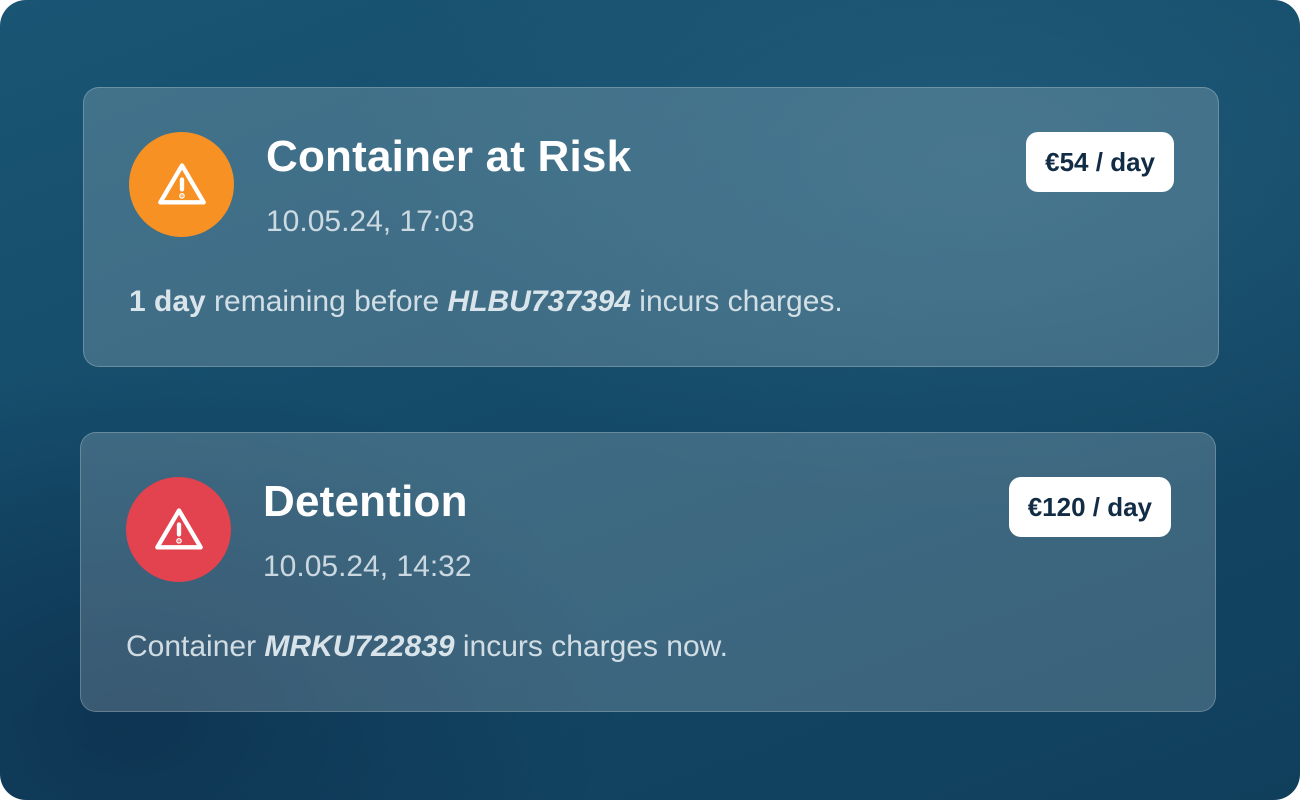  I want to click on message-text: remaining before, so click(326, 301).